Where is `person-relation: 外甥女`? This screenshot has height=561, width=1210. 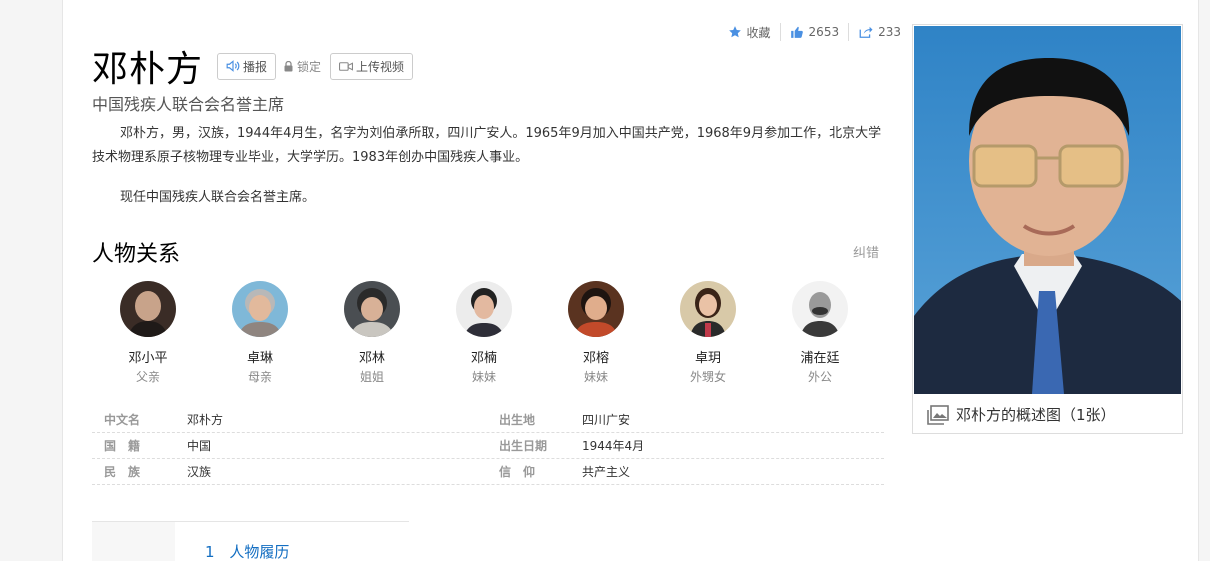
person-relation: 外甥女 is located at coordinates (707, 377).